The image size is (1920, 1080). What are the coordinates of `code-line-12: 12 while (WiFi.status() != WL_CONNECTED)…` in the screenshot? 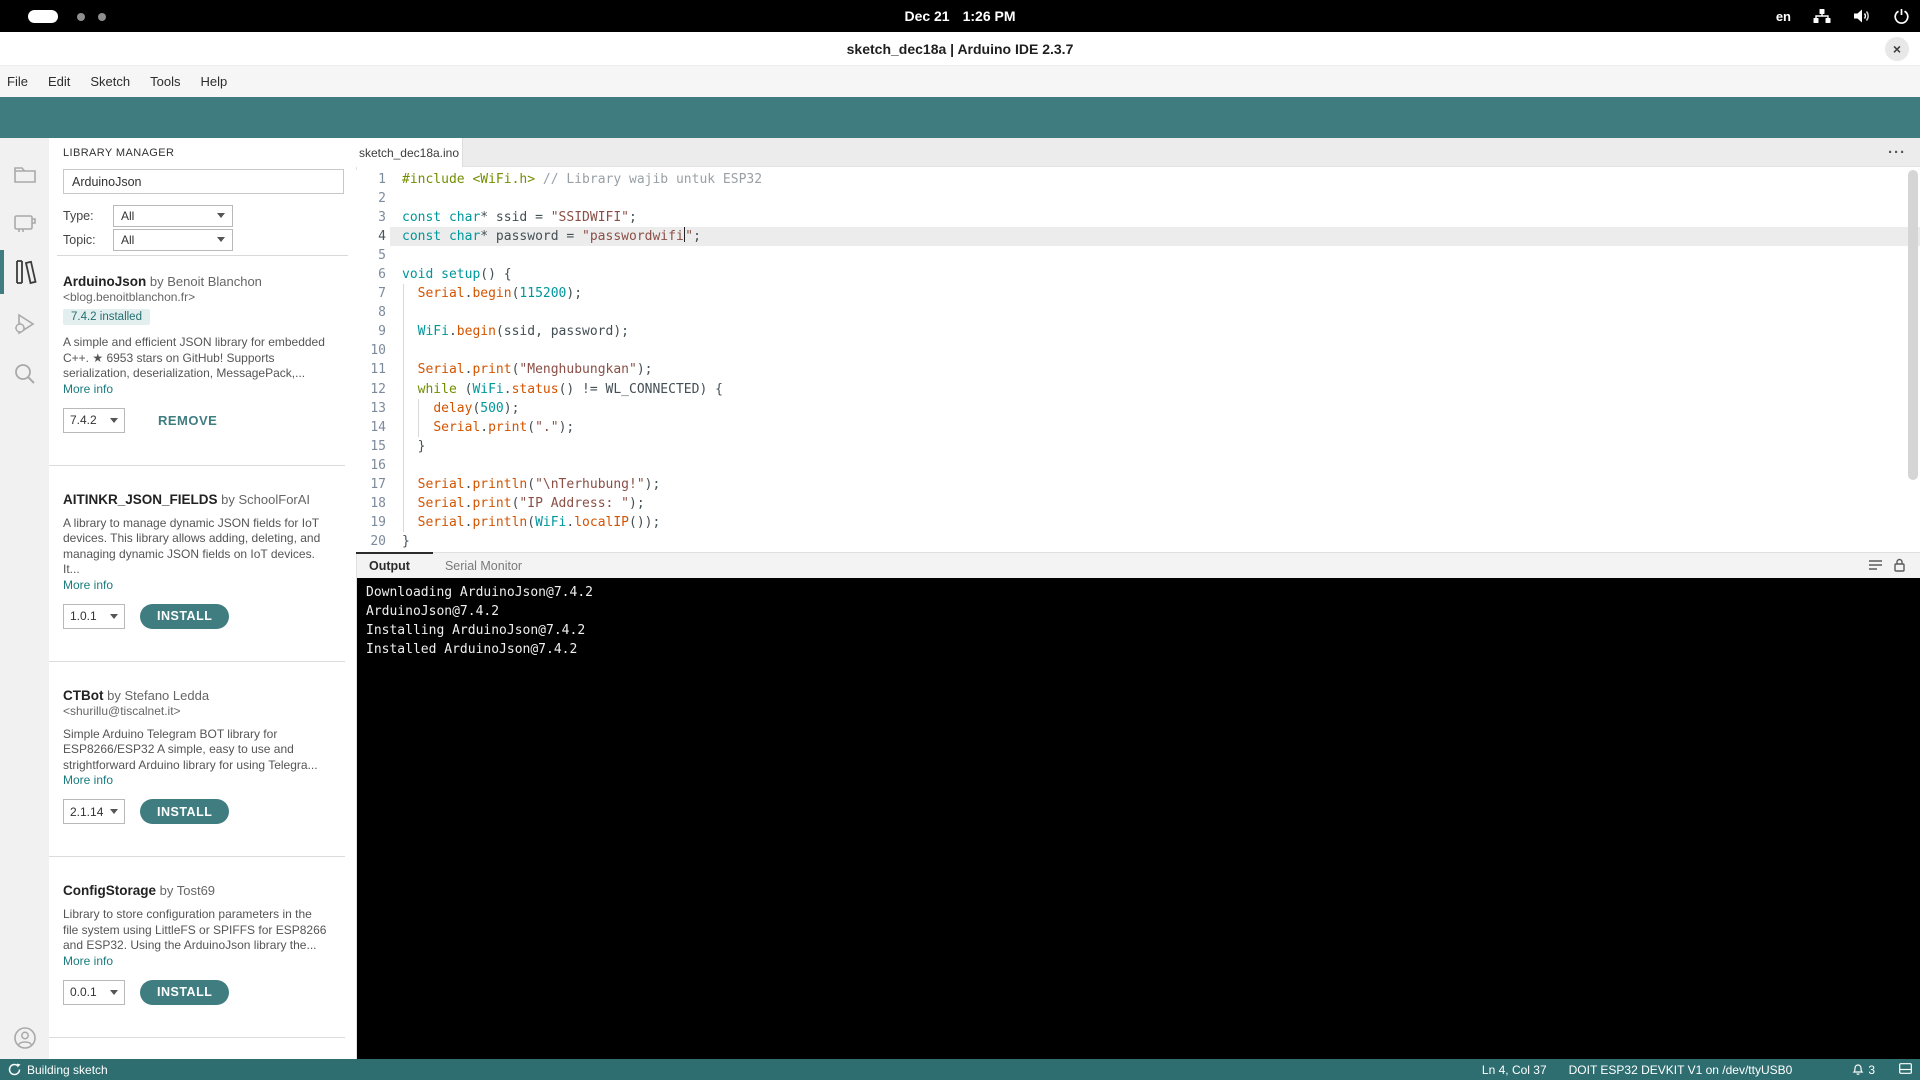 It's located at (1138, 389).